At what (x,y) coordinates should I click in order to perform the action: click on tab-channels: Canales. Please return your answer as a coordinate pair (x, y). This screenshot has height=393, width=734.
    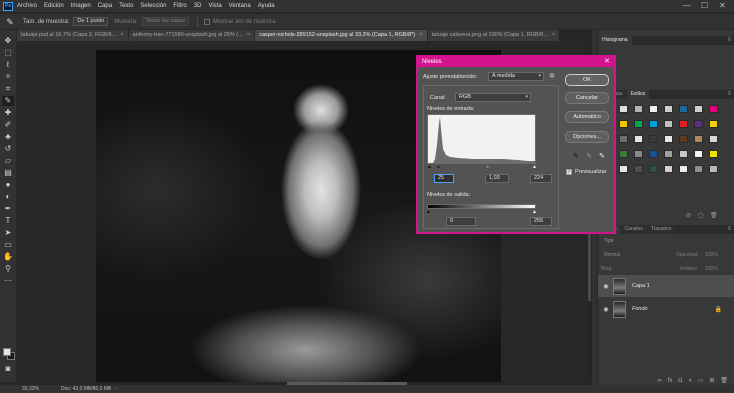
    Looking at the image, I should click on (633, 229).